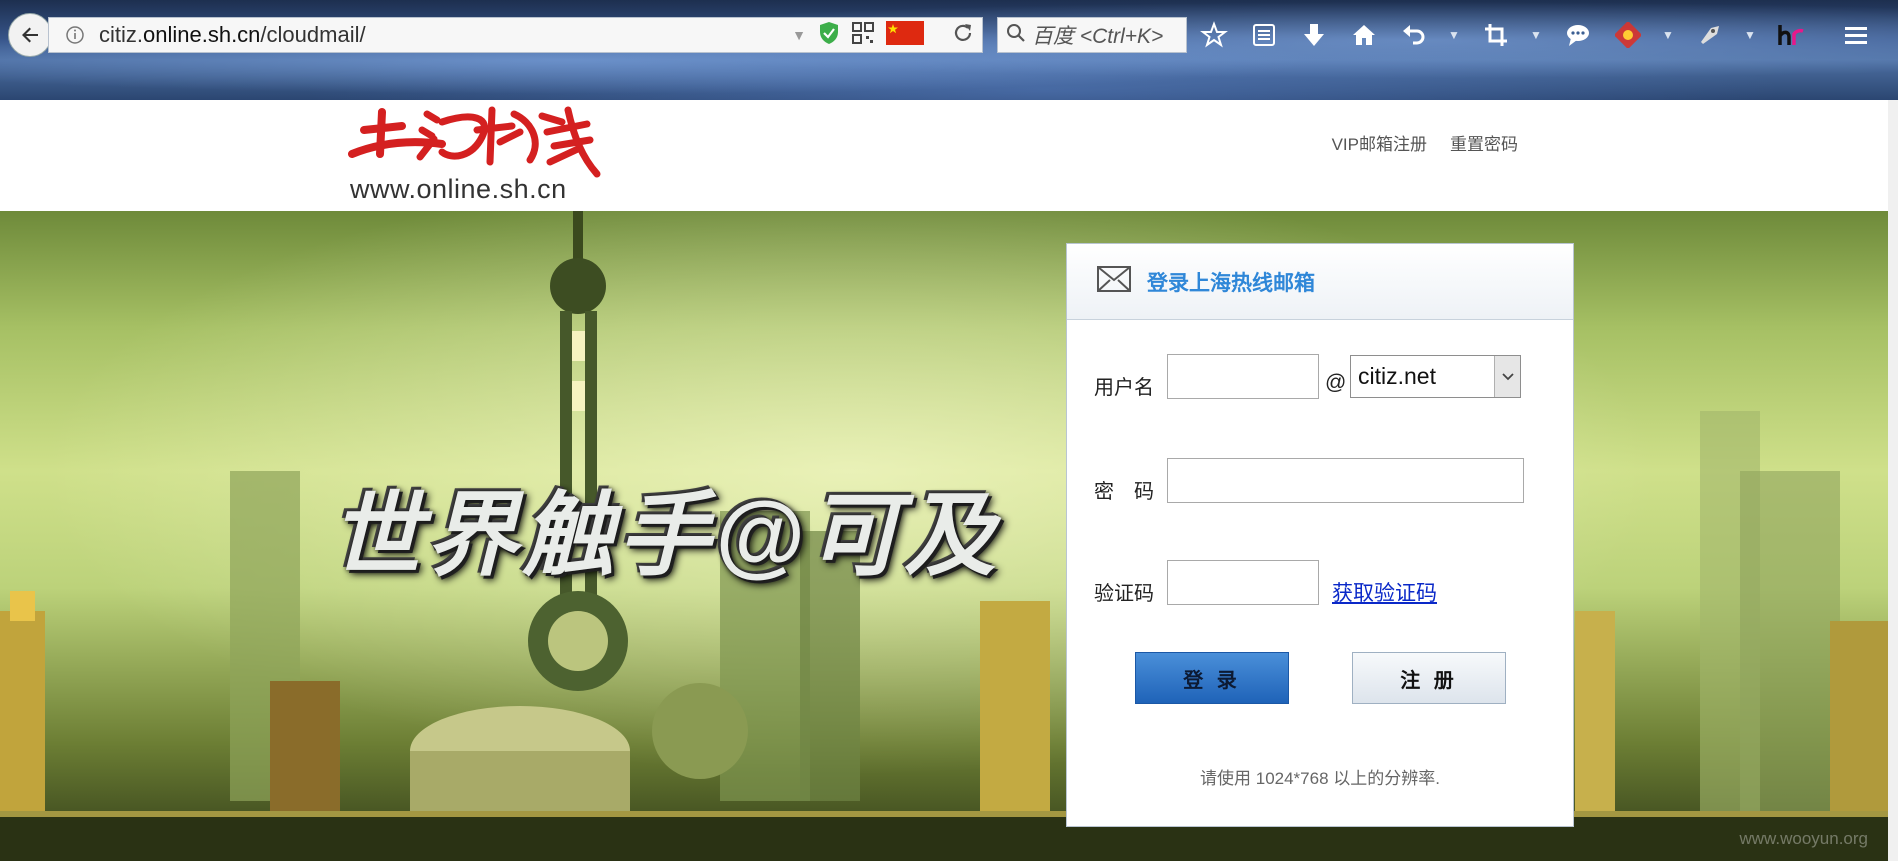 The image size is (1898, 861). I want to click on logo-url-text: www.online.sh.cn, so click(458, 189).